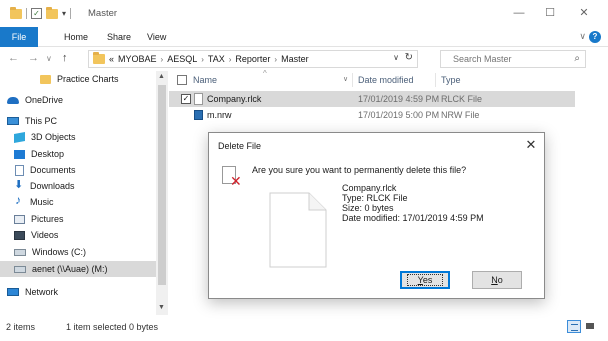 Image resolution: width=608 pixels, height=341 pixels. I want to click on tab-view: View, so click(156, 37).